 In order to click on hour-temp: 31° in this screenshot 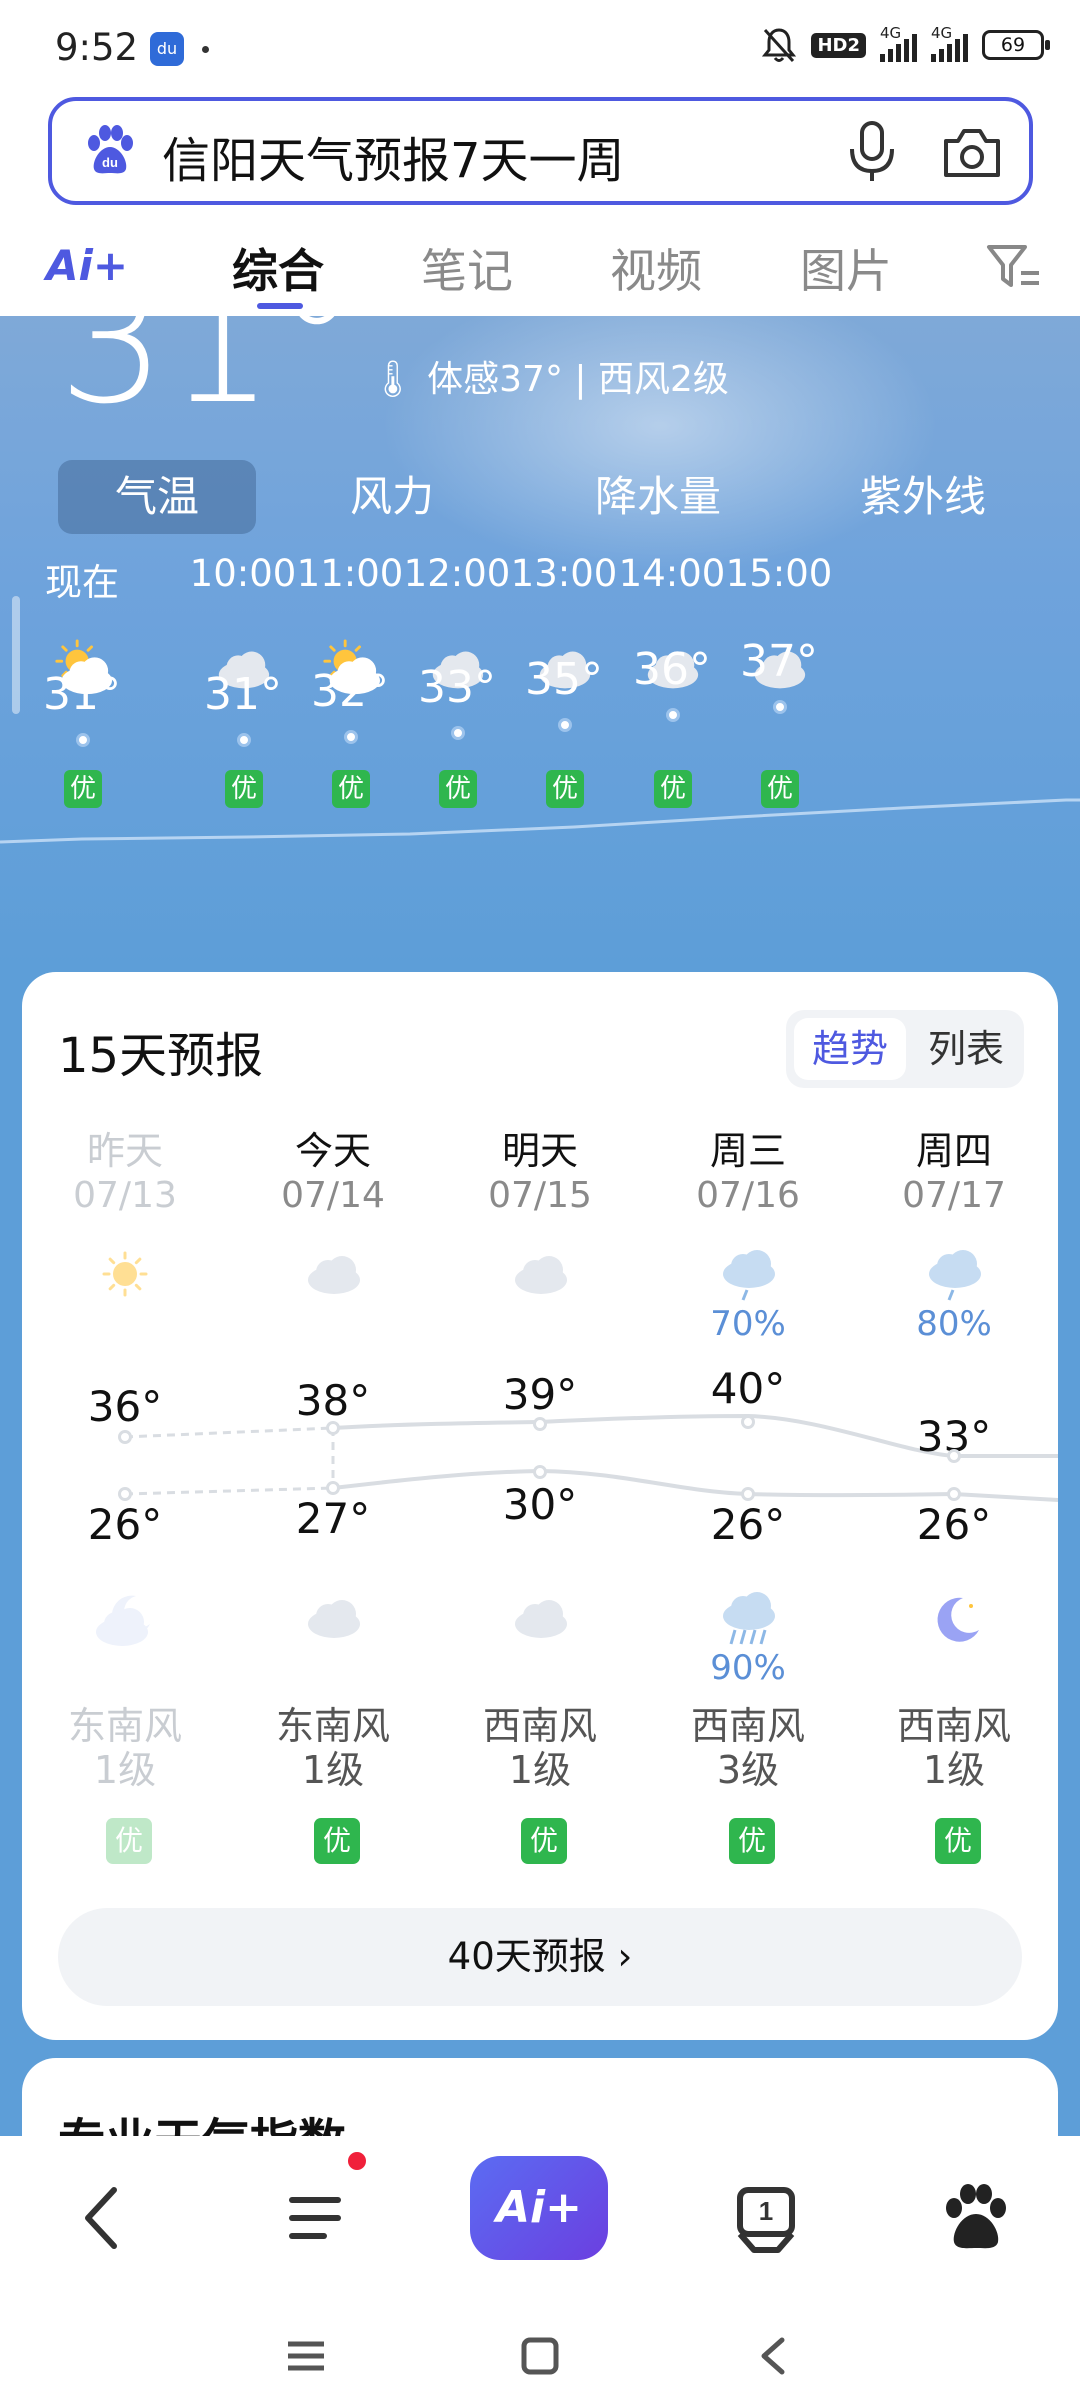, I will do `click(82, 694)`.